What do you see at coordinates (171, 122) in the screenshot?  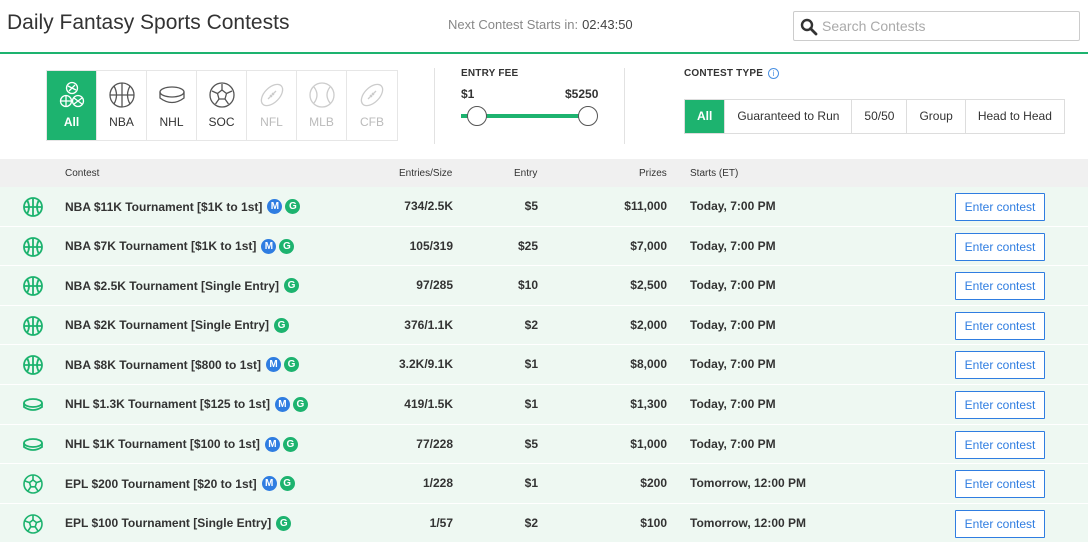 I see `sport-tab-label: NHL` at bounding box center [171, 122].